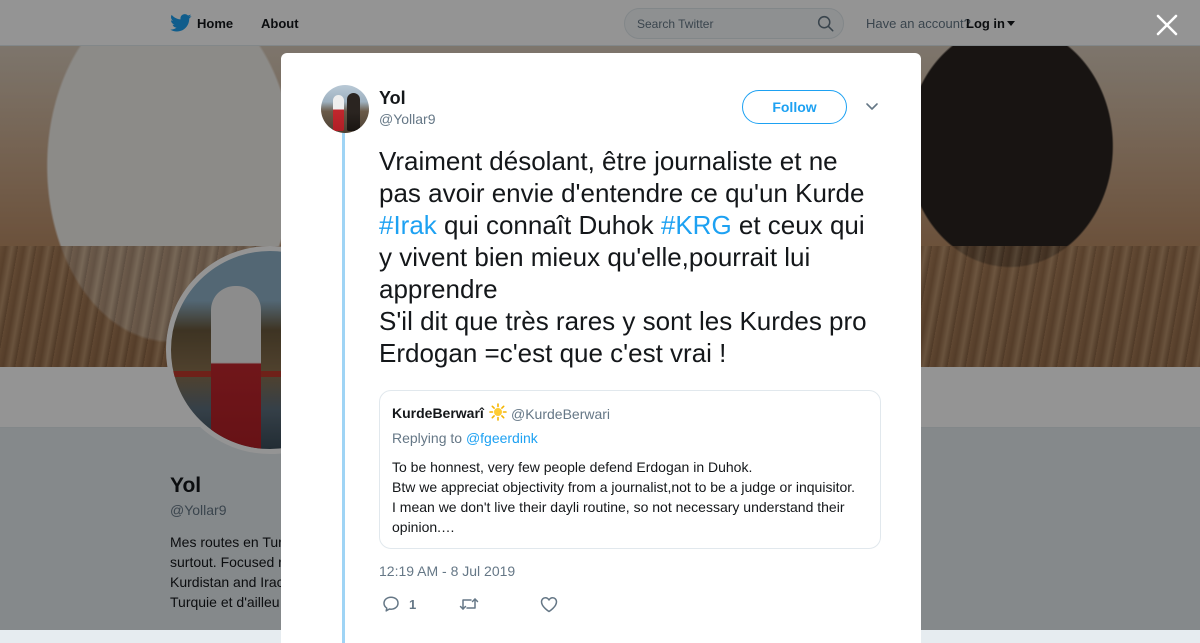 The width and height of the screenshot is (1200, 643). Describe the element at coordinates (413, 604) in the screenshot. I see `reply-count: 1` at that location.